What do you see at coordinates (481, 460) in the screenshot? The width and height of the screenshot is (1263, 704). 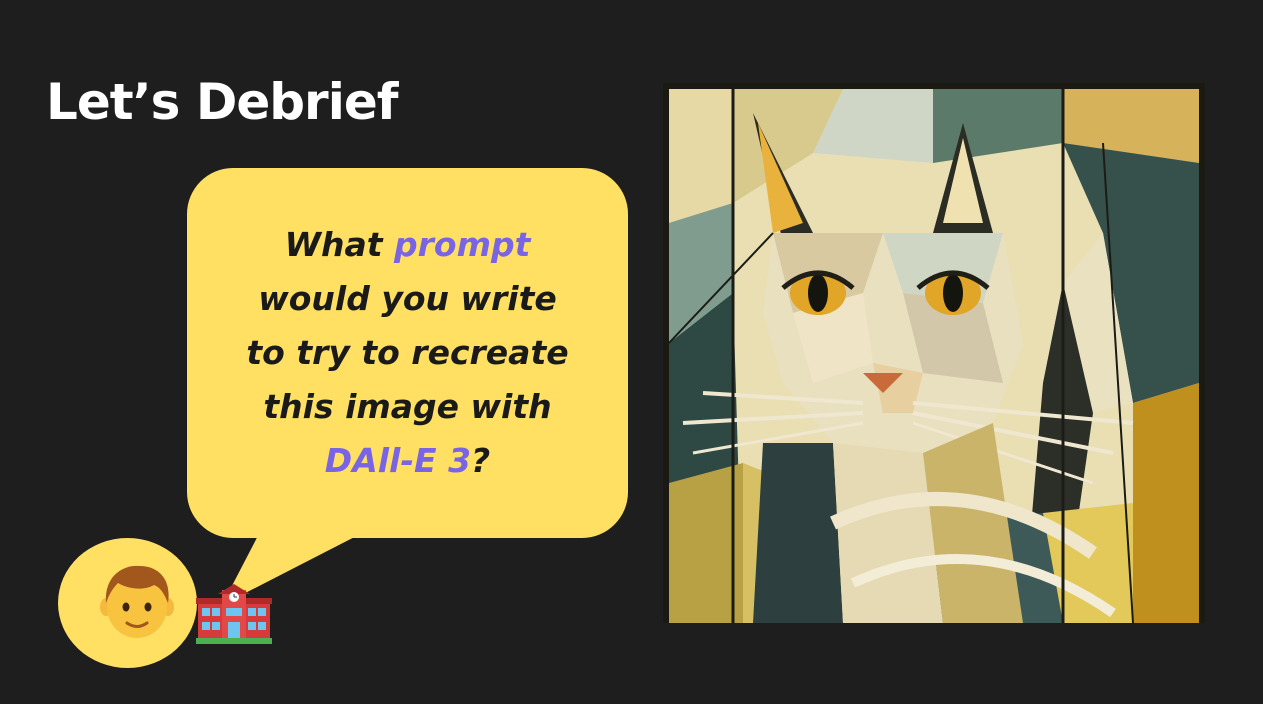 I see `question-text: ?` at bounding box center [481, 460].